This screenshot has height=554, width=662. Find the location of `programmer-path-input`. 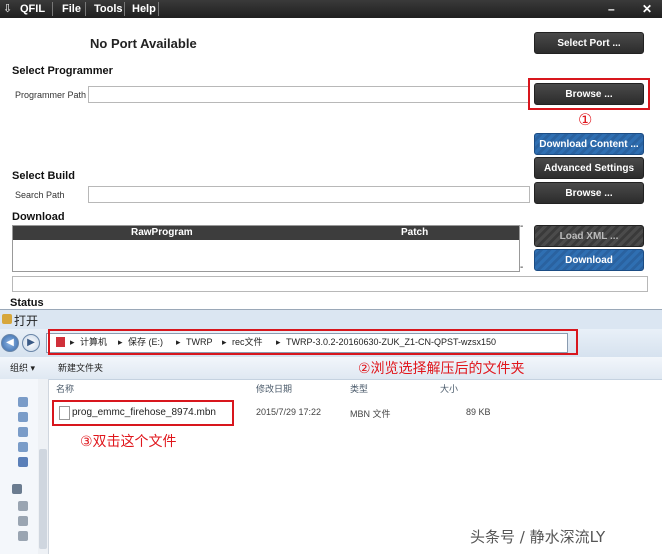

programmer-path-input is located at coordinates (309, 94).